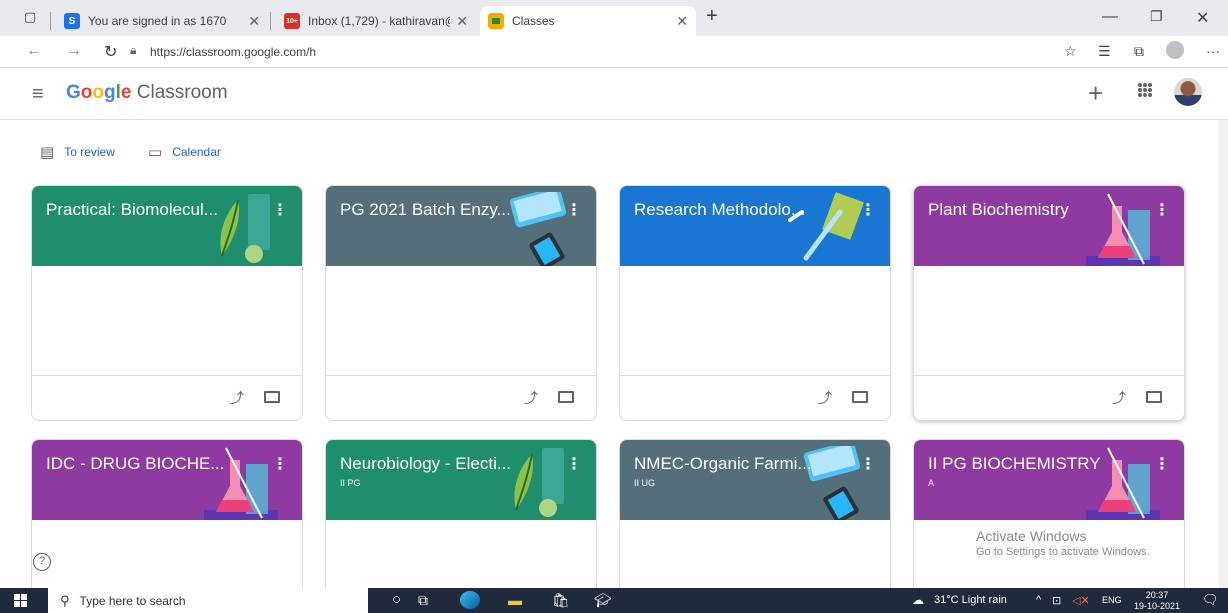 The image size is (1228, 613). I want to click on app-logo: Google Classroom, so click(147, 93).